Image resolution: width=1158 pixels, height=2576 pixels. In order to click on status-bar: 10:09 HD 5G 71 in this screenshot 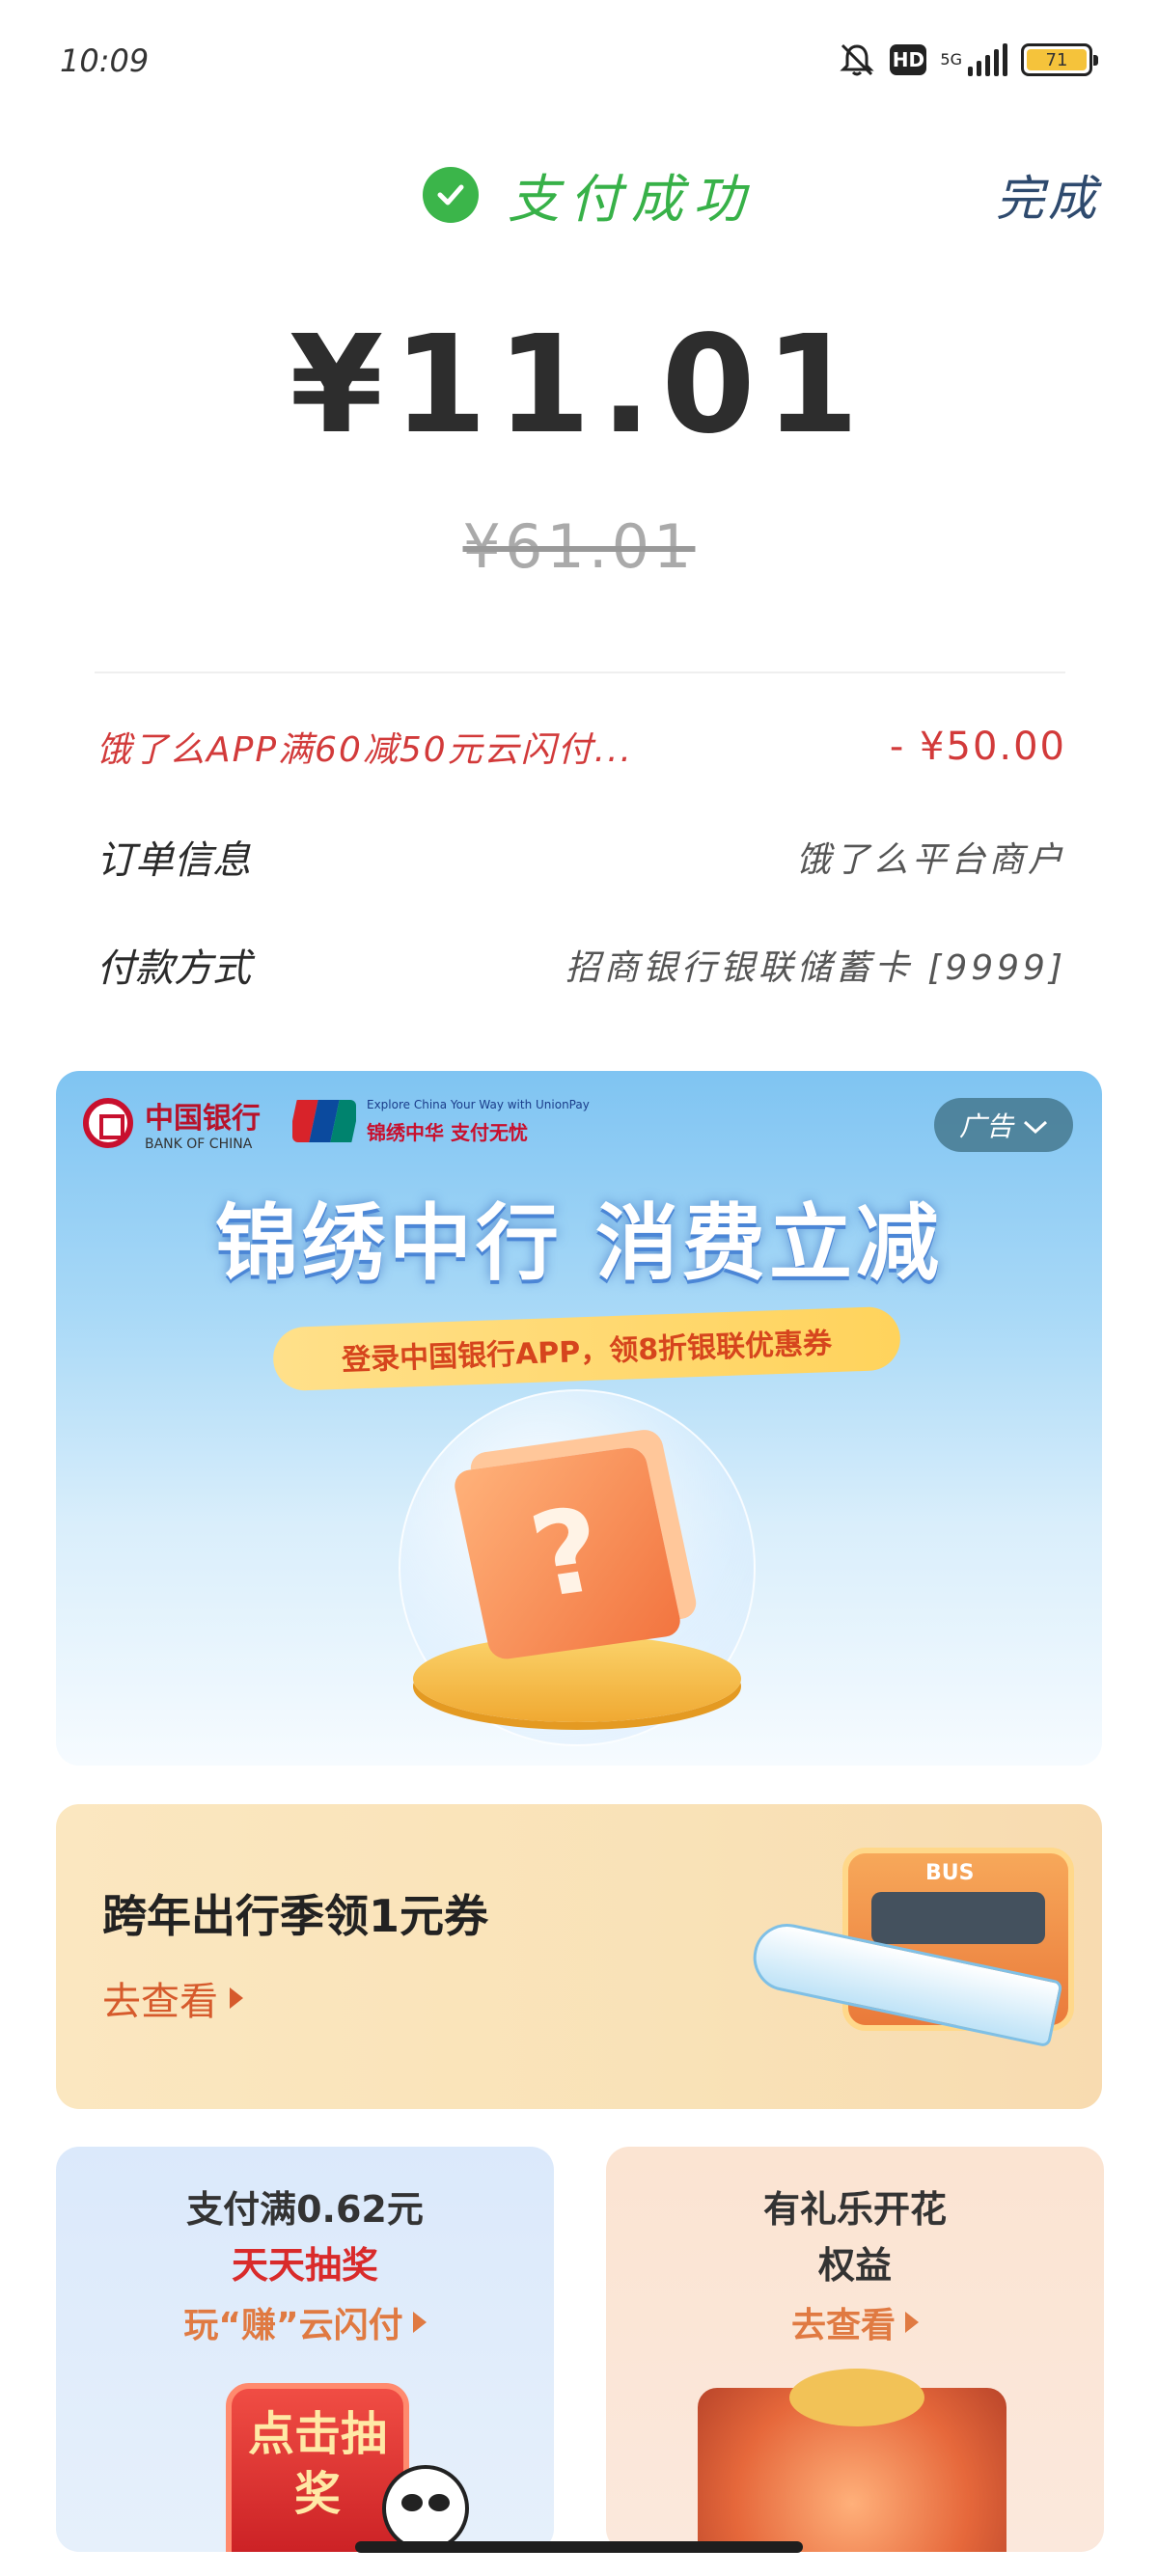, I will do `click(579, 63)`.